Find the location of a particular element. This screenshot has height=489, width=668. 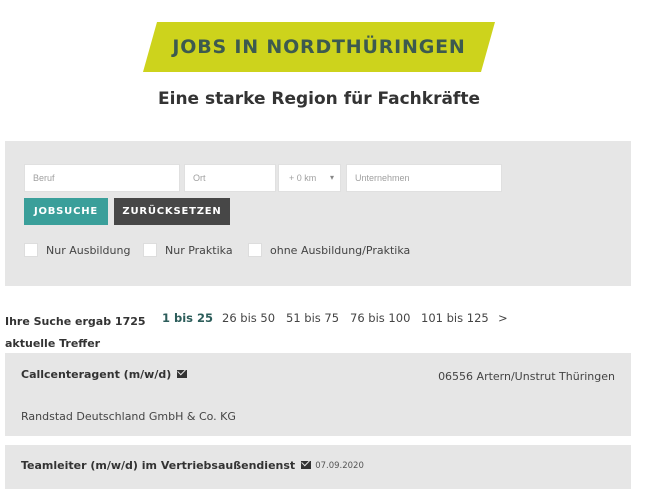

page-link-3: 51 bis 75 is located at coordinates (312, 318).